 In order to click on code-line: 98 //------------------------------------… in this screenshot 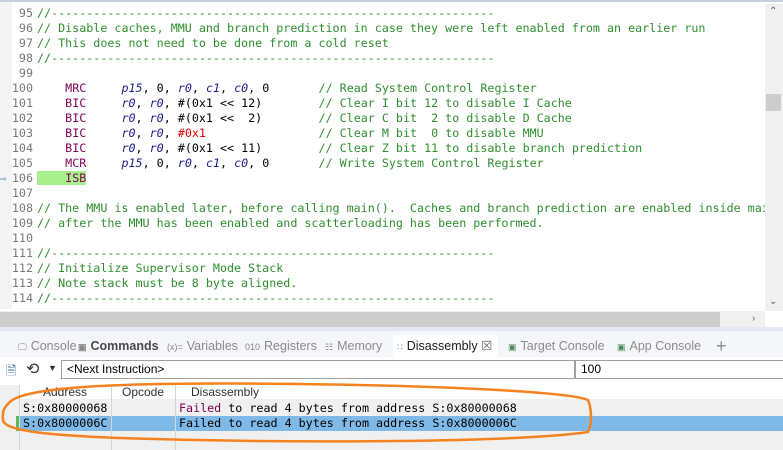, I will do `click(391, 58)`.